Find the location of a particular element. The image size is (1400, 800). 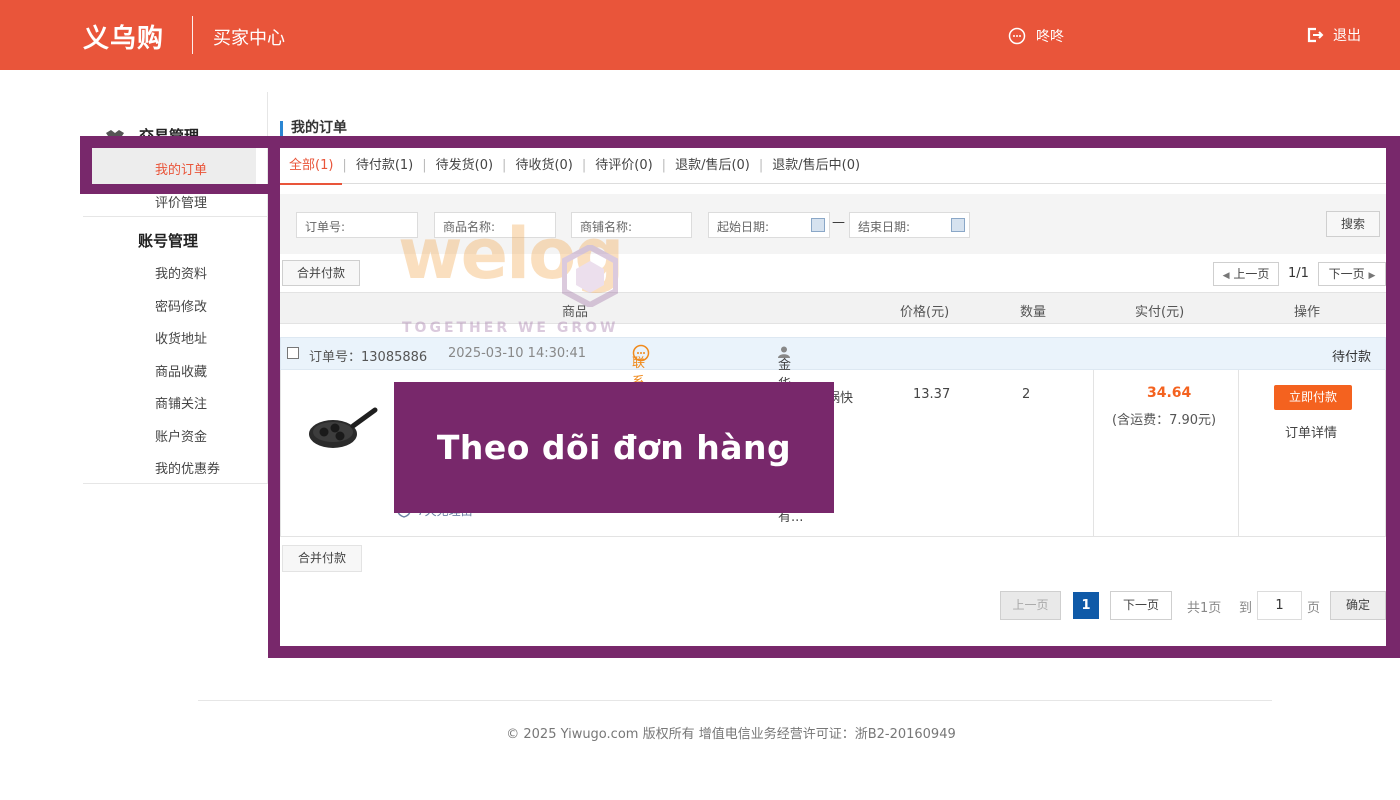

header-divider is located at coordinates (192, 35).